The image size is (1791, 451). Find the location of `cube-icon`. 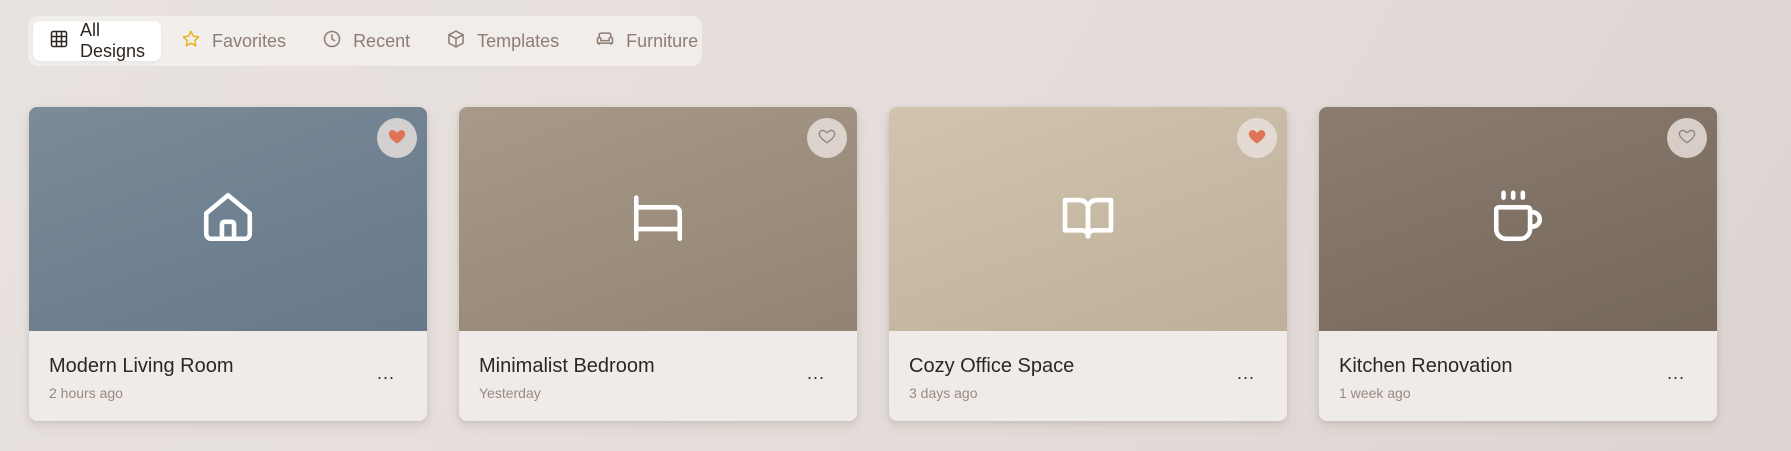

cube-icon is located at coordinates (456, 41).